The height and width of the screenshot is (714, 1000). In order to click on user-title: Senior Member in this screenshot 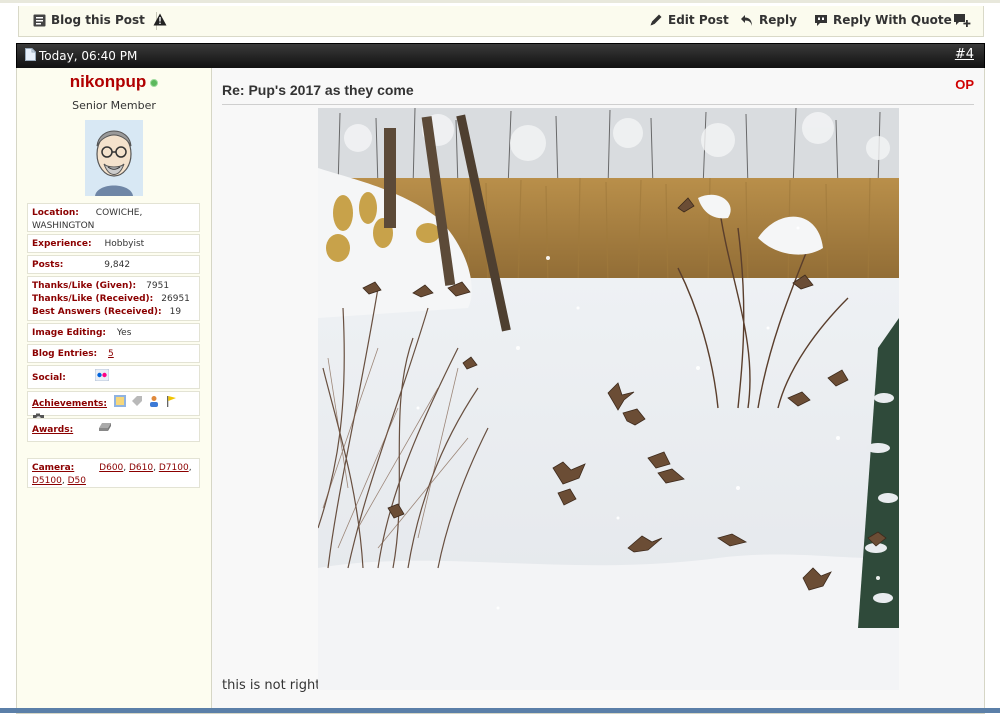, I will do `click(114, 105)`.